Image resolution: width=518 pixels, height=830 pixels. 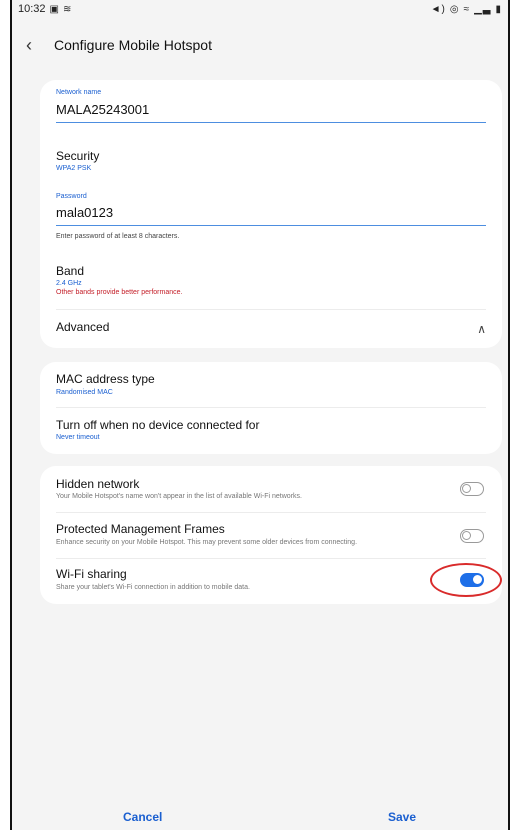 What do you see at coordinates (105, 379) in the screenshot?
I see `mac-address-title: MAC address type` at bounding box center [105, 379].